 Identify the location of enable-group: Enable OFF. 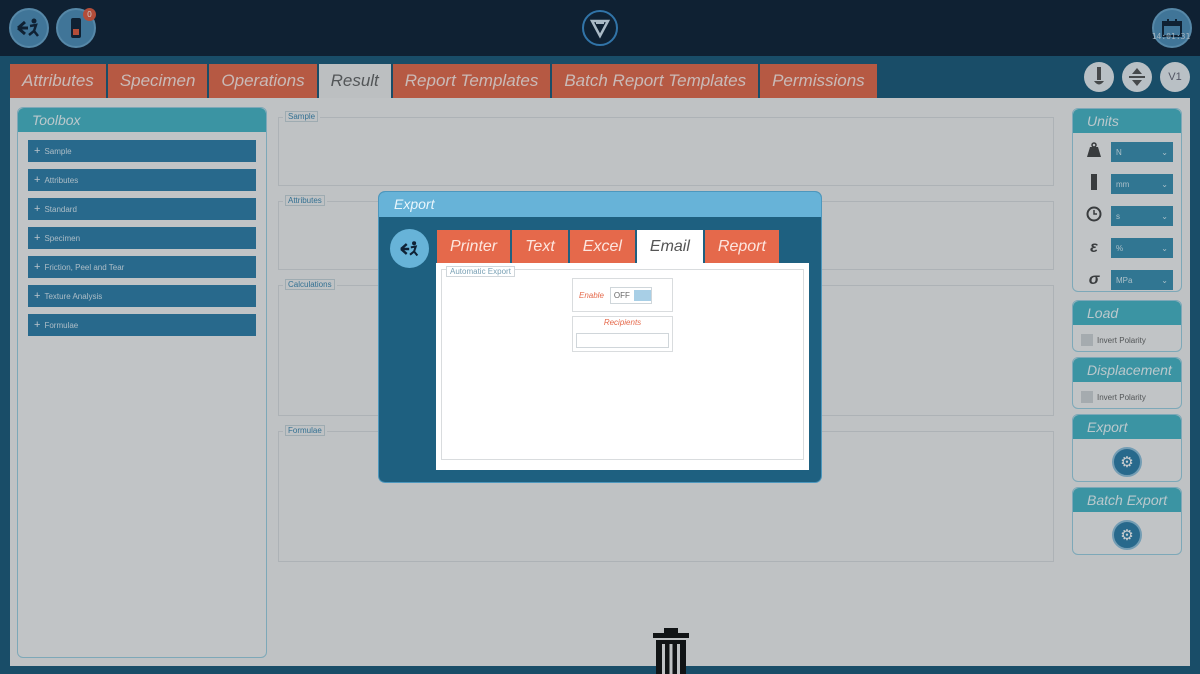
(622, 295).